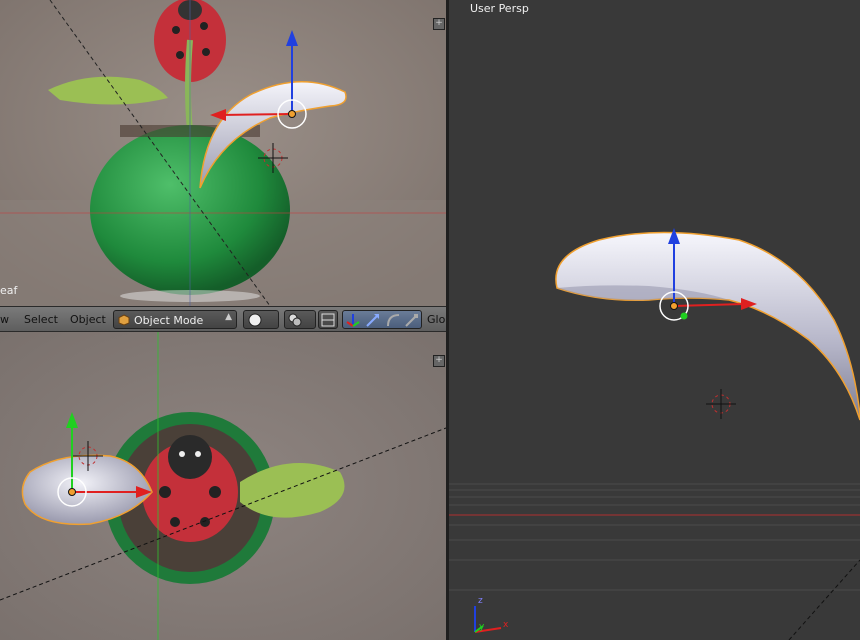 The width and height of the screenshot is (860, 640). Describe the element at coordinates (393, 320) in the screenshot. I see `rotate-icon` at that location.